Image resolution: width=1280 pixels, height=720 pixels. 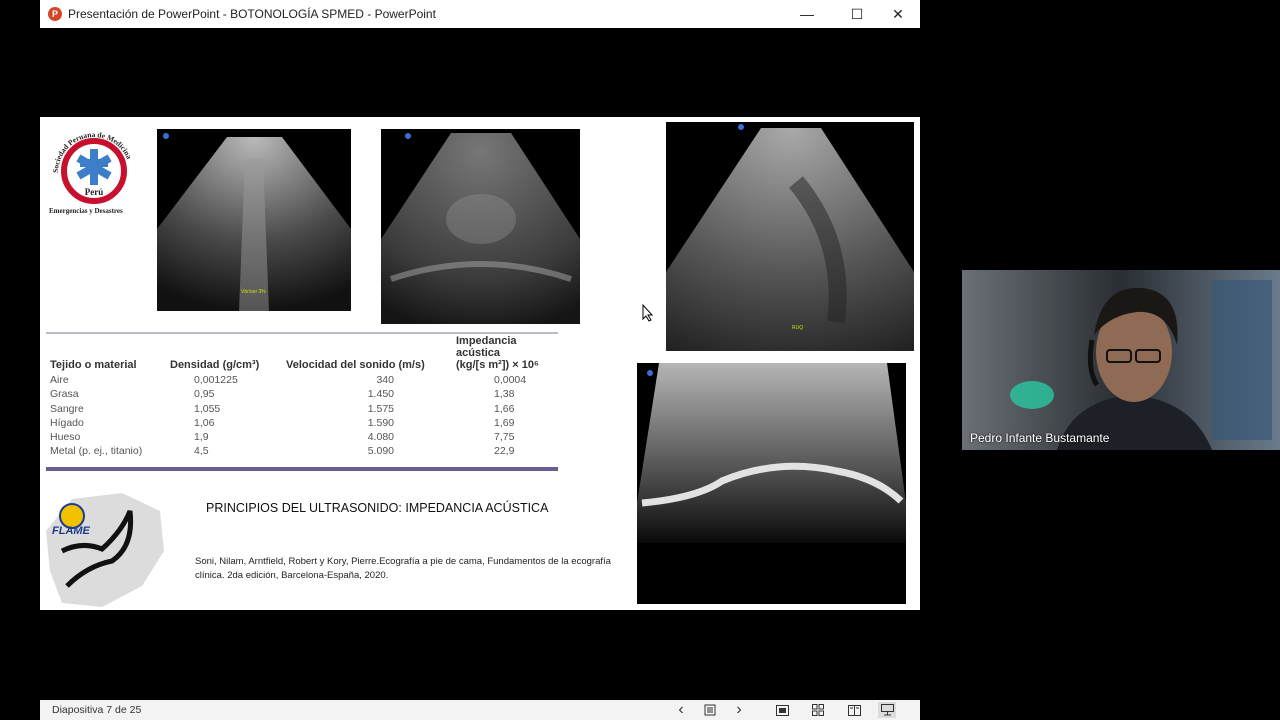 I want to click on participant-video-feed, so click(x=1121, y=360).